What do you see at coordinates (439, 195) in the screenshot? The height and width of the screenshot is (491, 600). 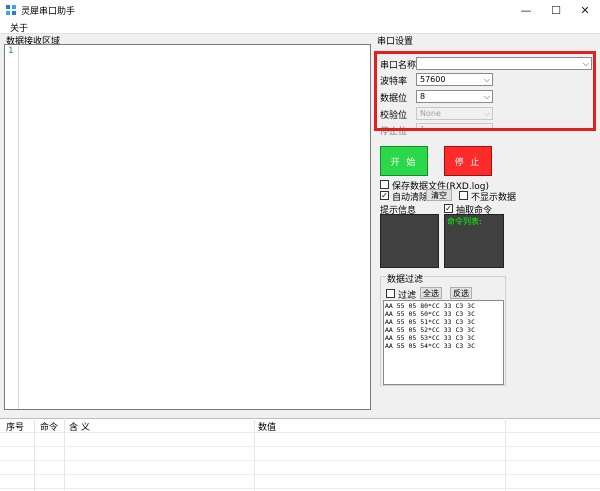 I see `clear-button: 清空` at bounding box center [439, 195].